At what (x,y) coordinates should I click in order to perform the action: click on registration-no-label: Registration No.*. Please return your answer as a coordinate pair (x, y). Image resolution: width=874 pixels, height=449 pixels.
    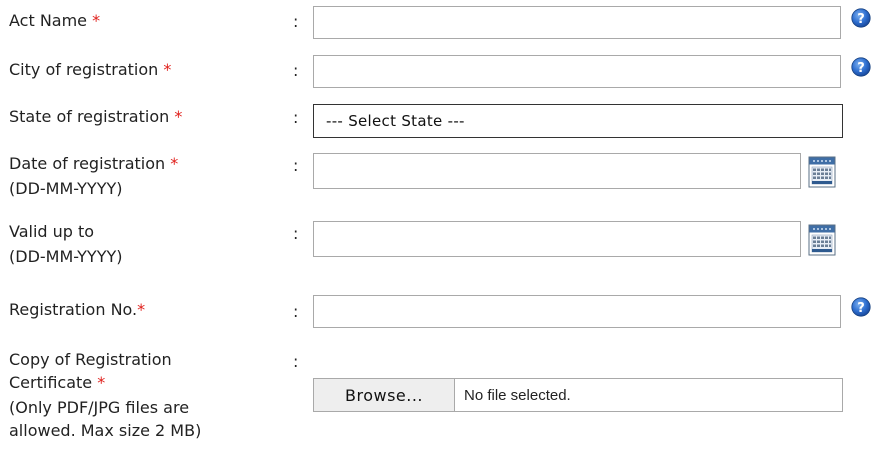
    Looking at the image, I should click on (77, 309).